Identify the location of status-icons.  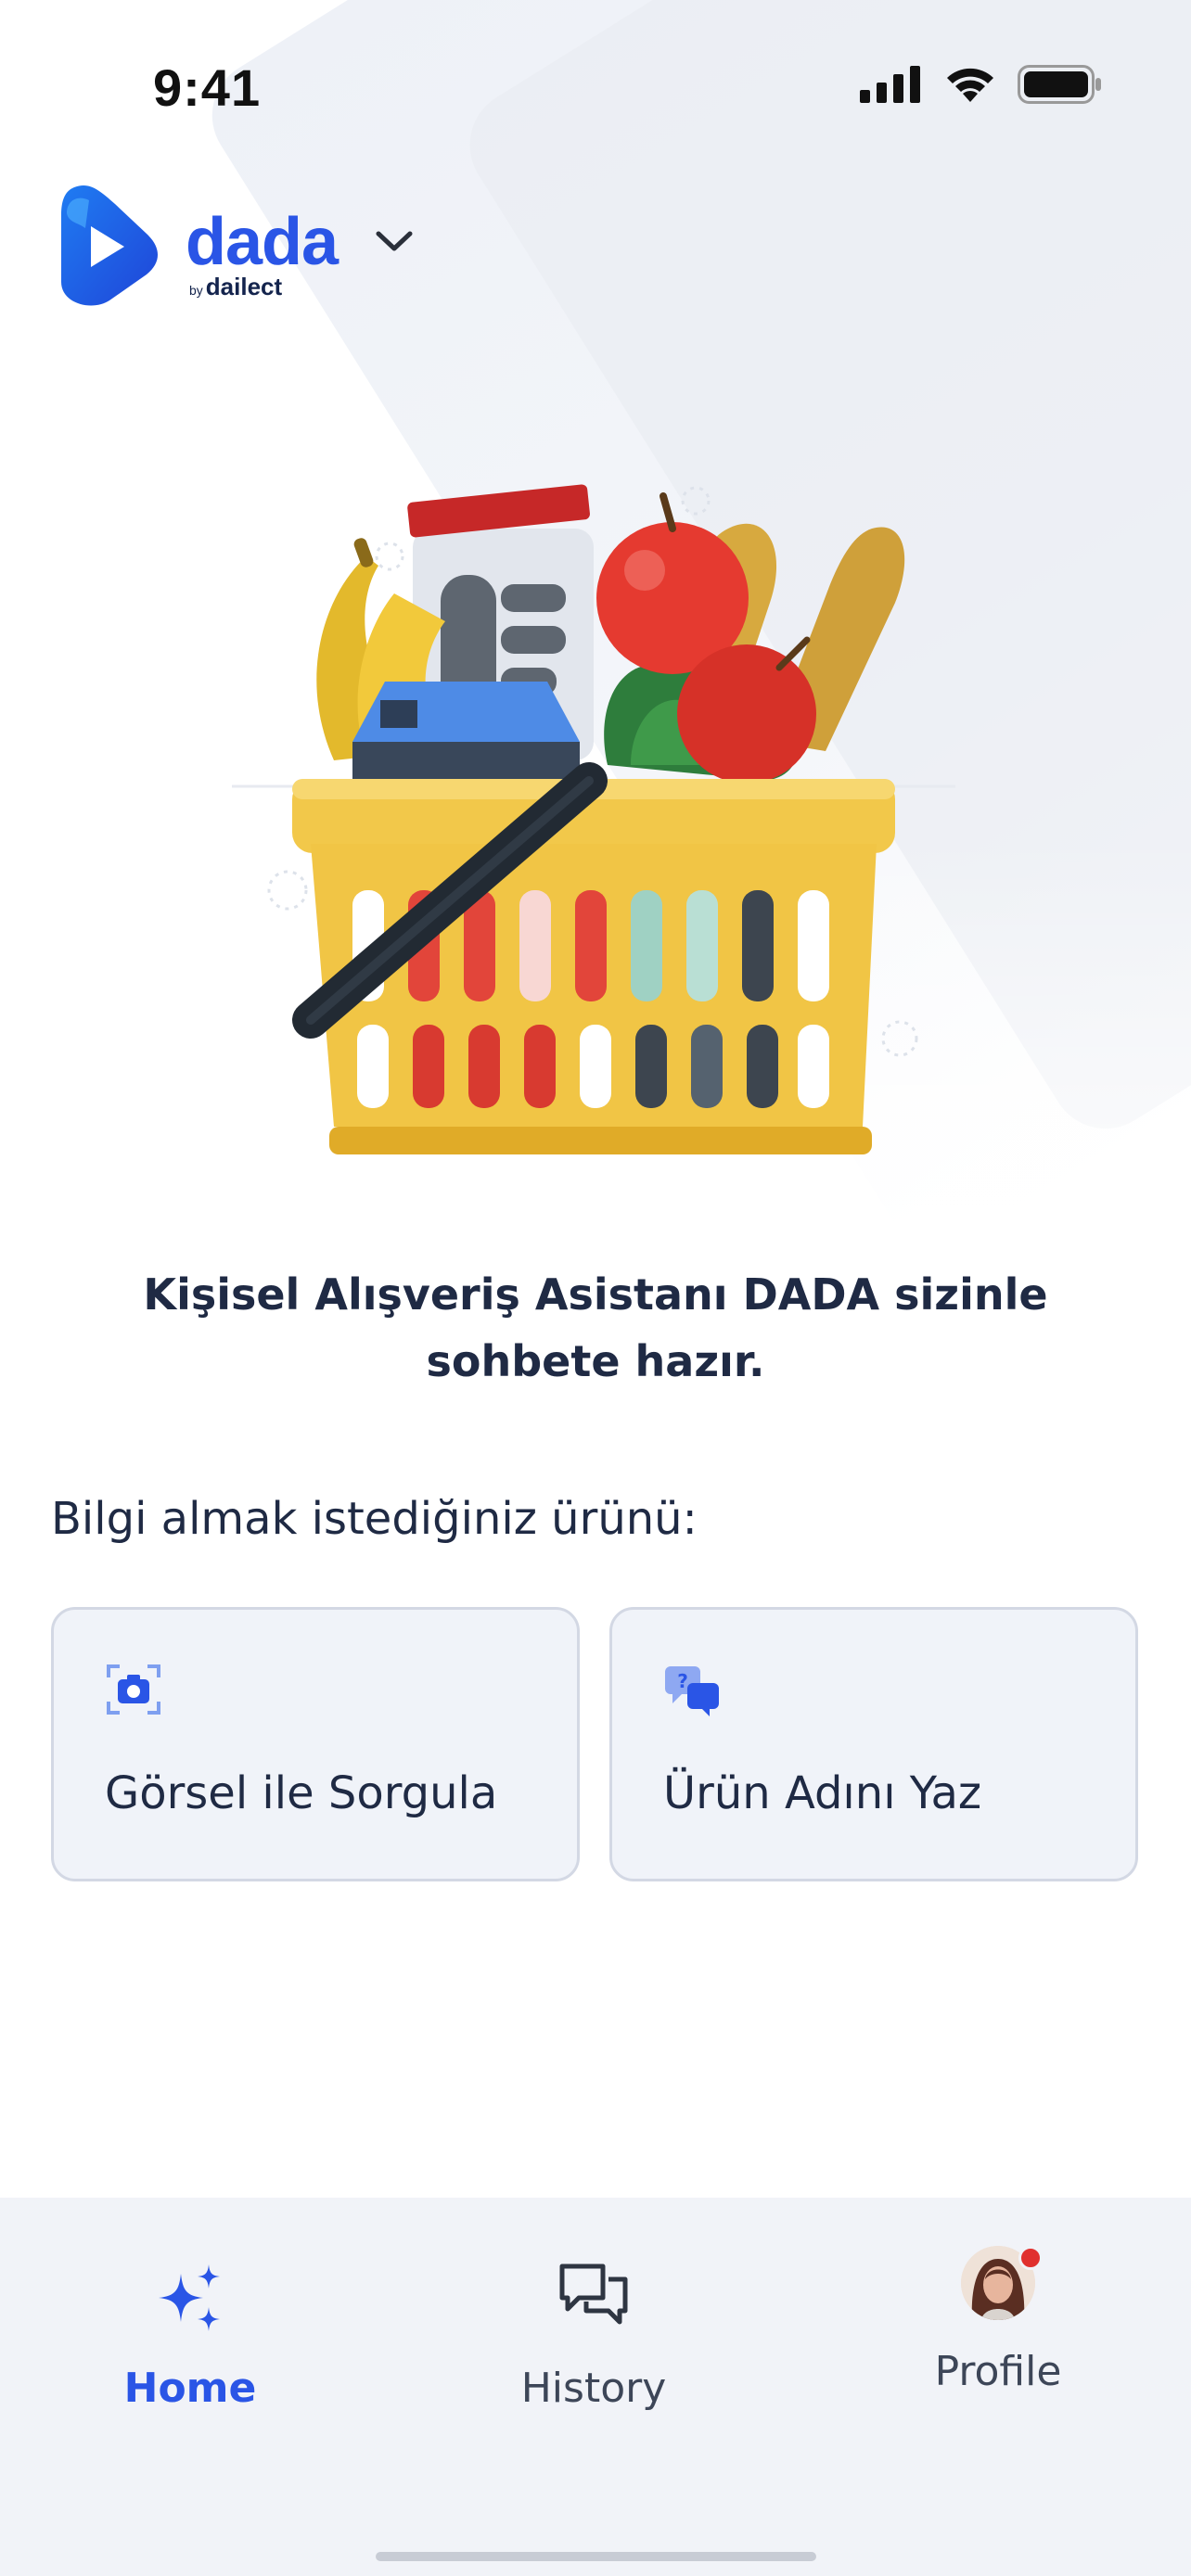
(981, 84).